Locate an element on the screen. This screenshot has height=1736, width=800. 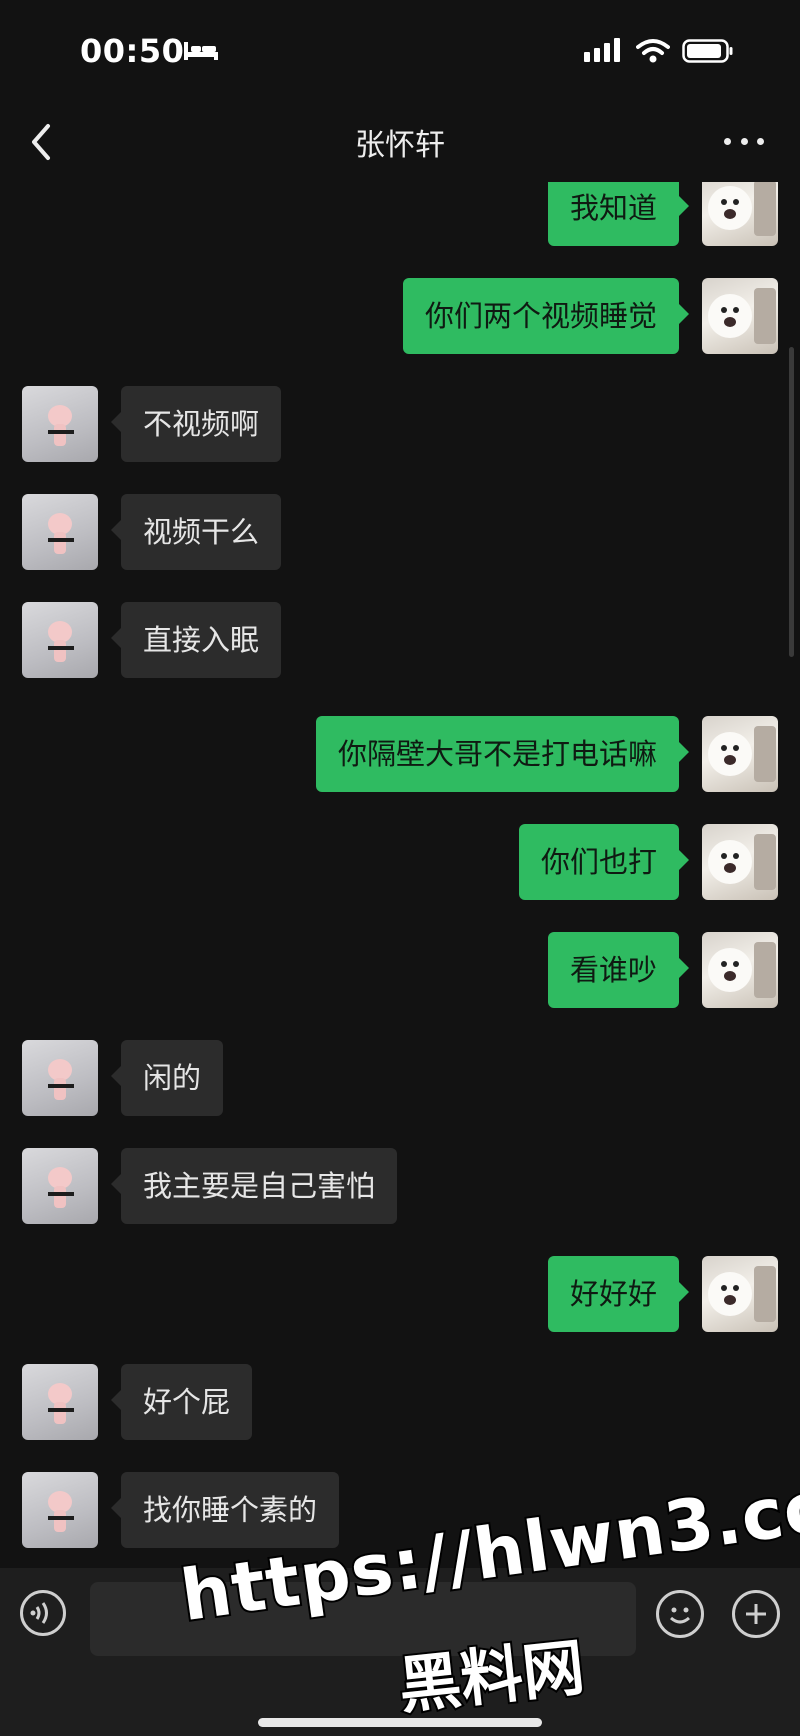
wifi-icon is located at coordinates (653, 51).